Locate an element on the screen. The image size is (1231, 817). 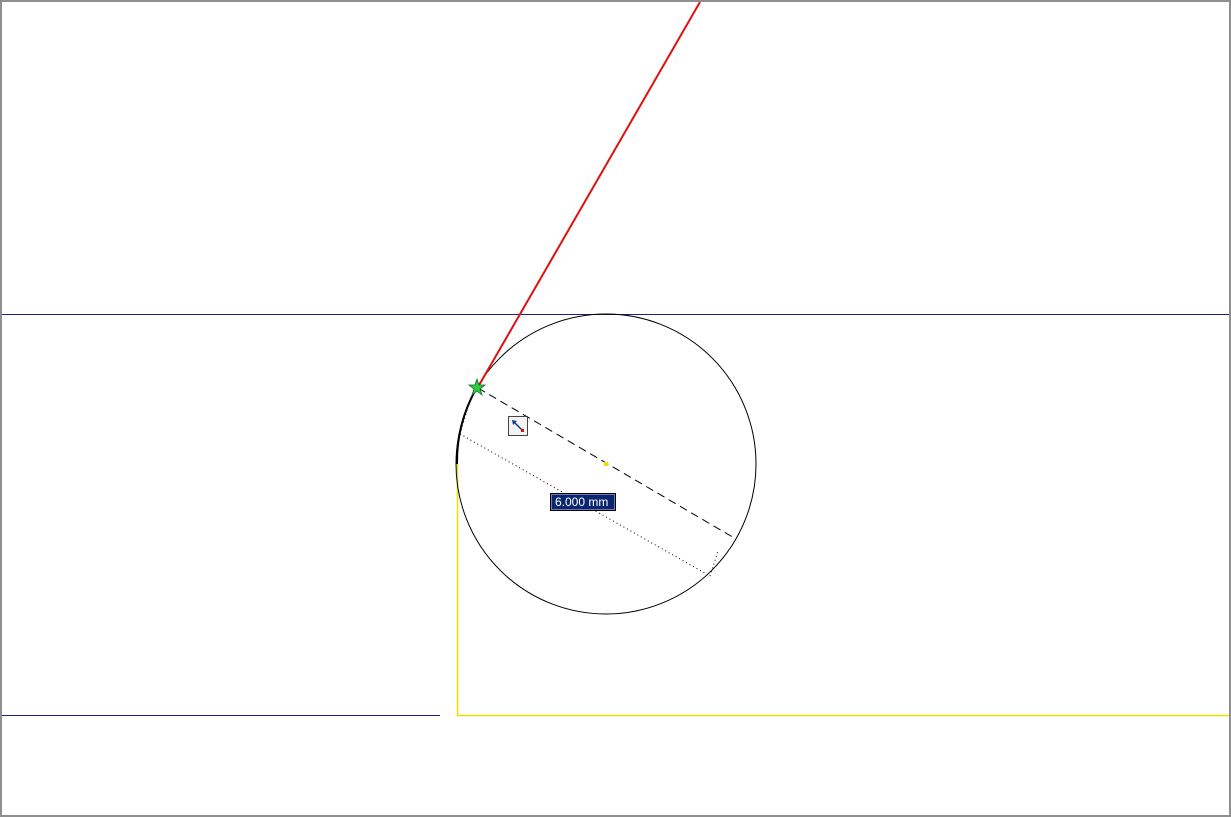
dimension-value-input: 6.000 mm is located at coordinates (583, 502).